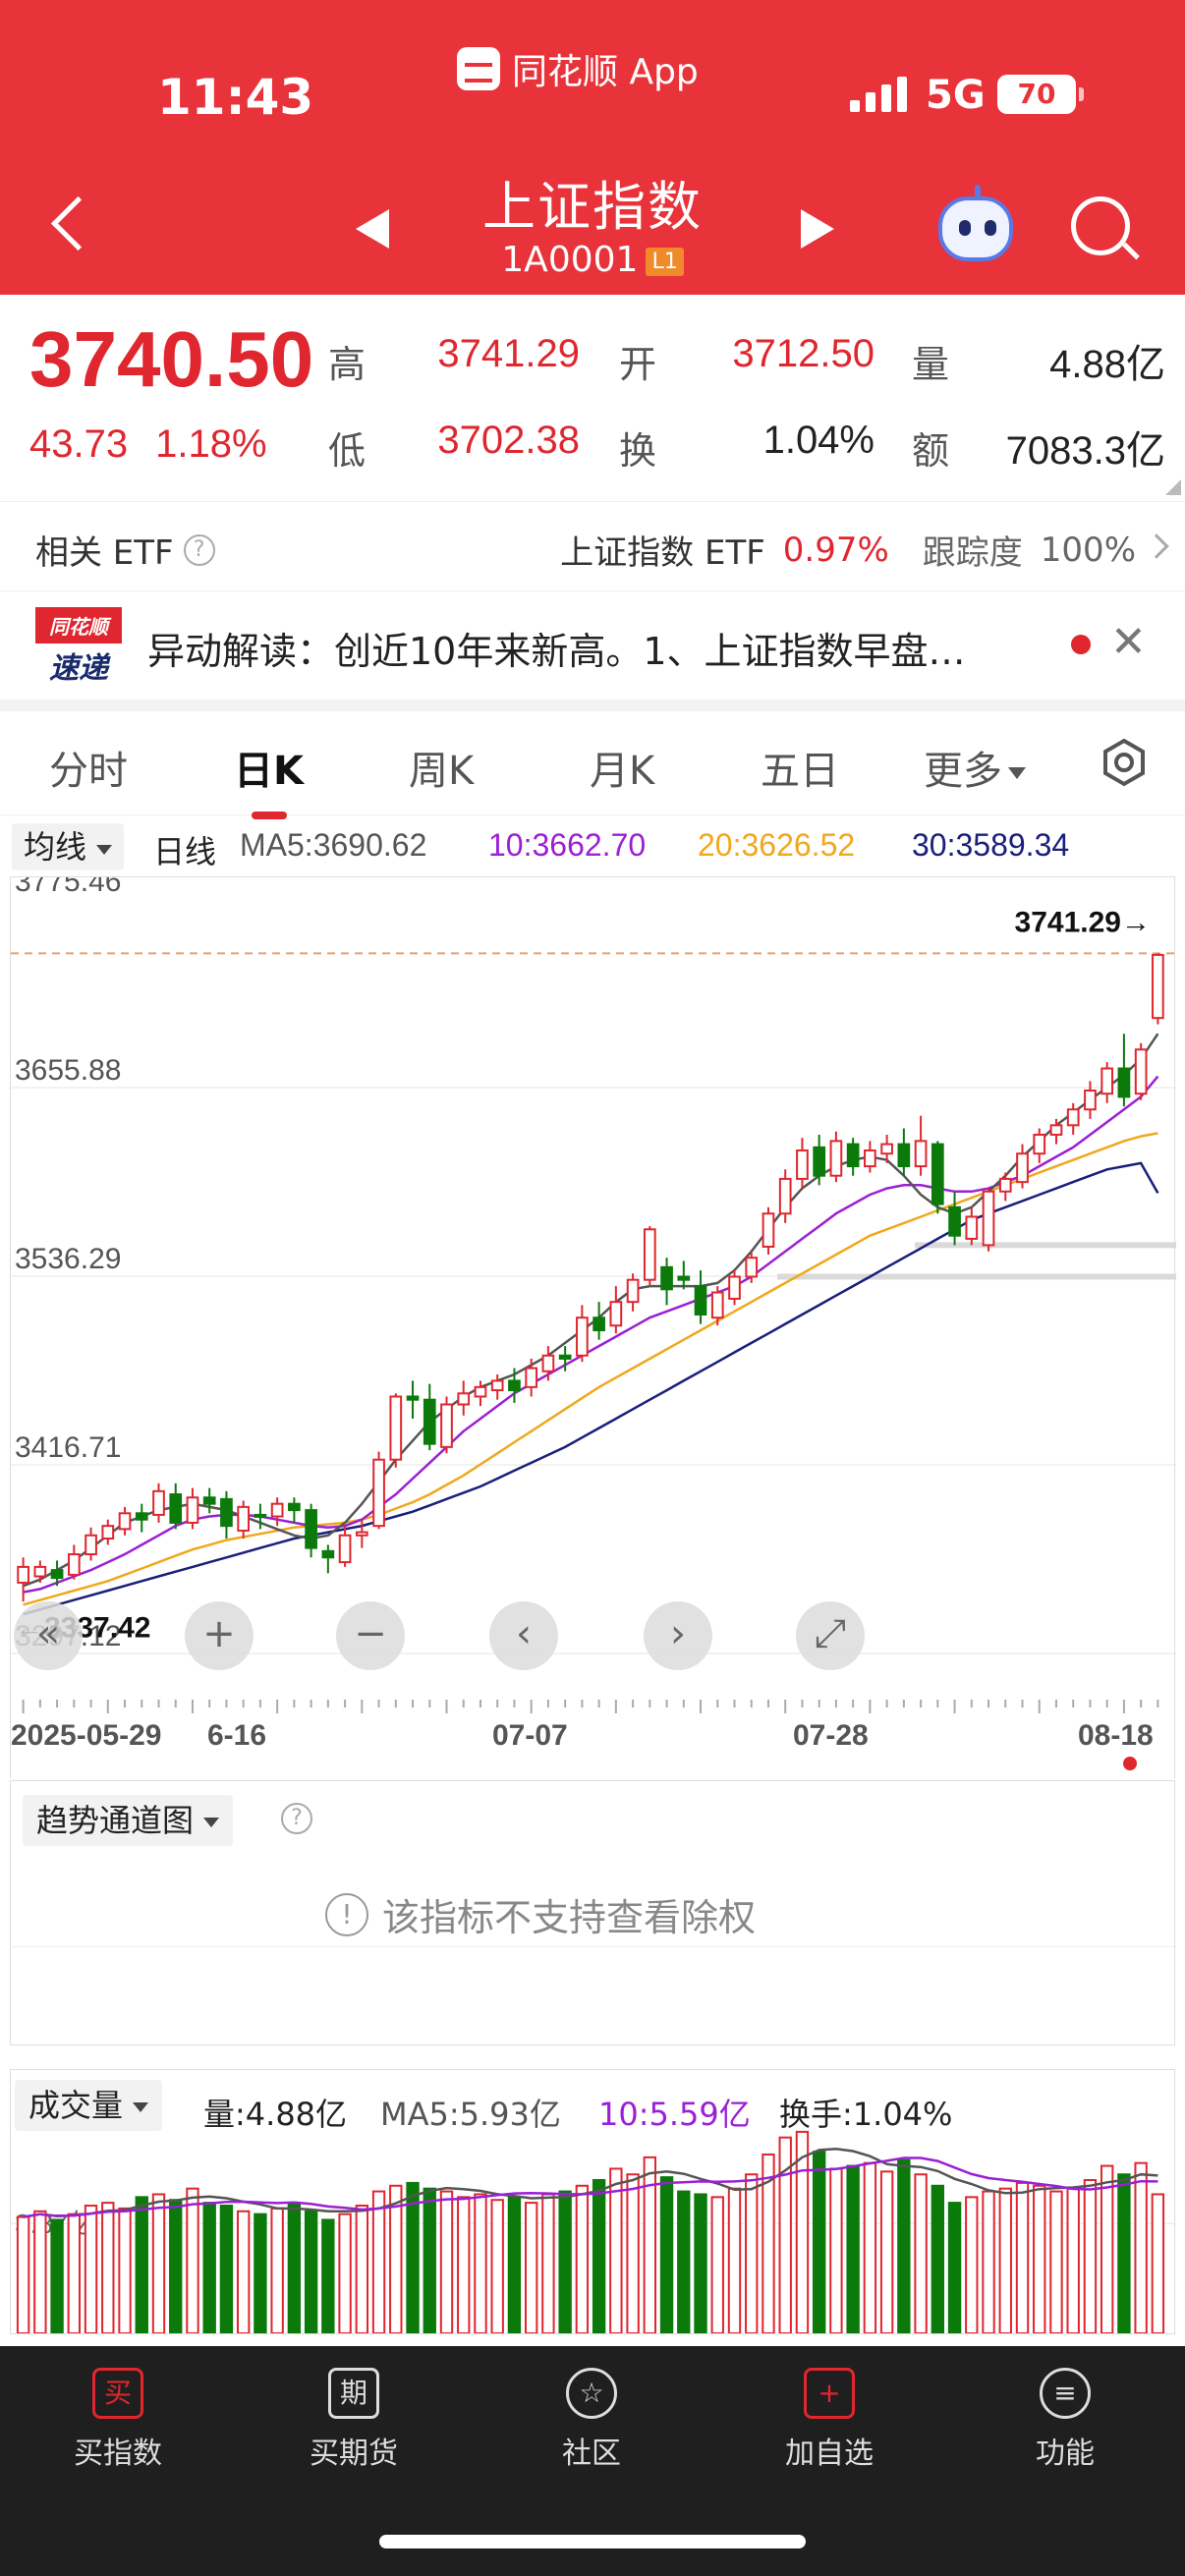 This screenshot has width=1185, height=2576. Describe the element at coordinates (1173, 487) in the screenshot. I see `expand-corner-icon` at that location.